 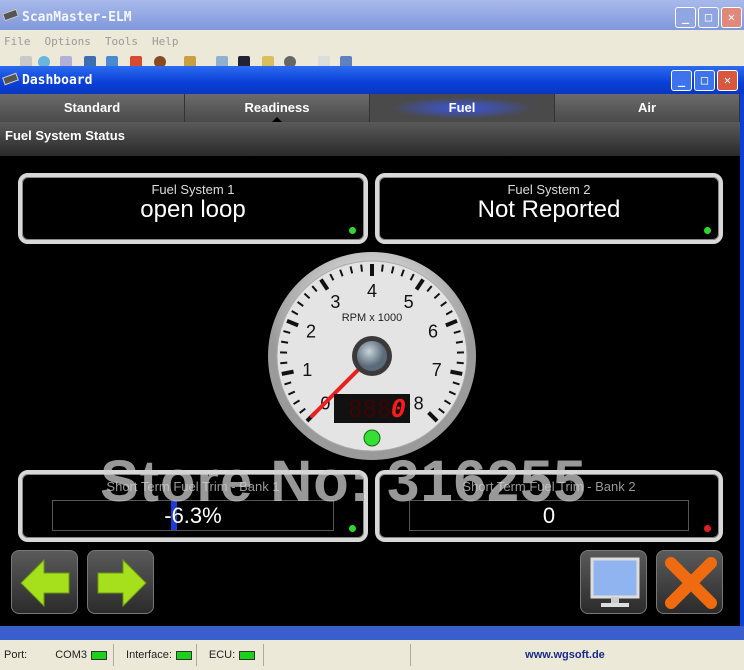 I want to click on gauge-tick-label: 4, so click(x=372, y=291).